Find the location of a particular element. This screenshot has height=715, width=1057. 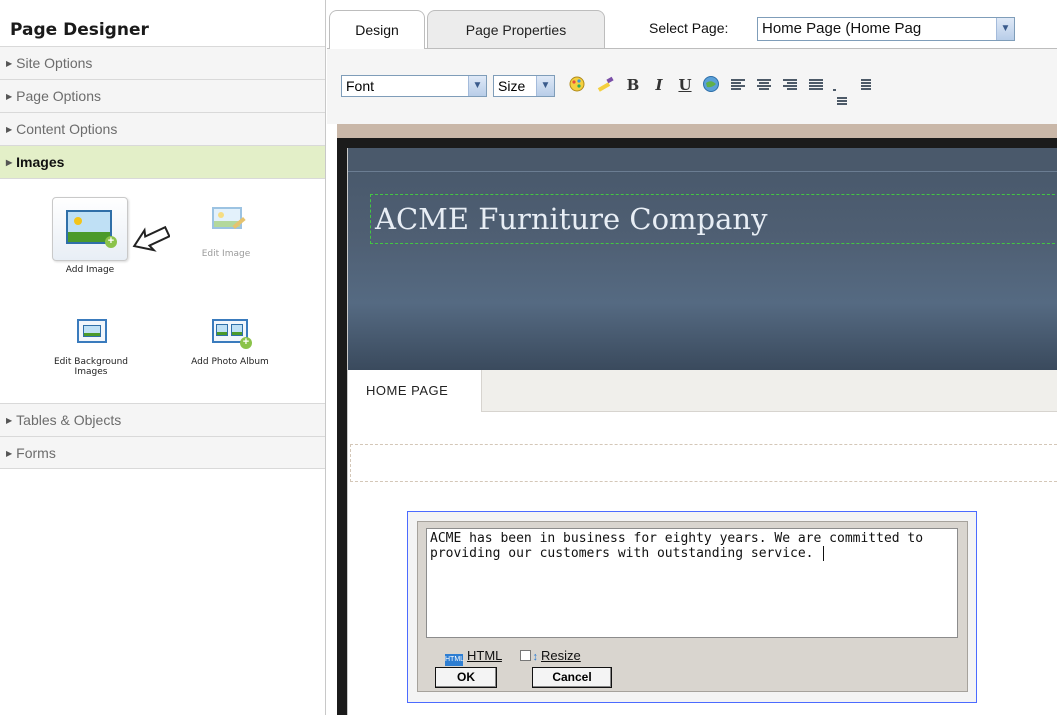

highlight-icon is located at coordinates (605, 85).